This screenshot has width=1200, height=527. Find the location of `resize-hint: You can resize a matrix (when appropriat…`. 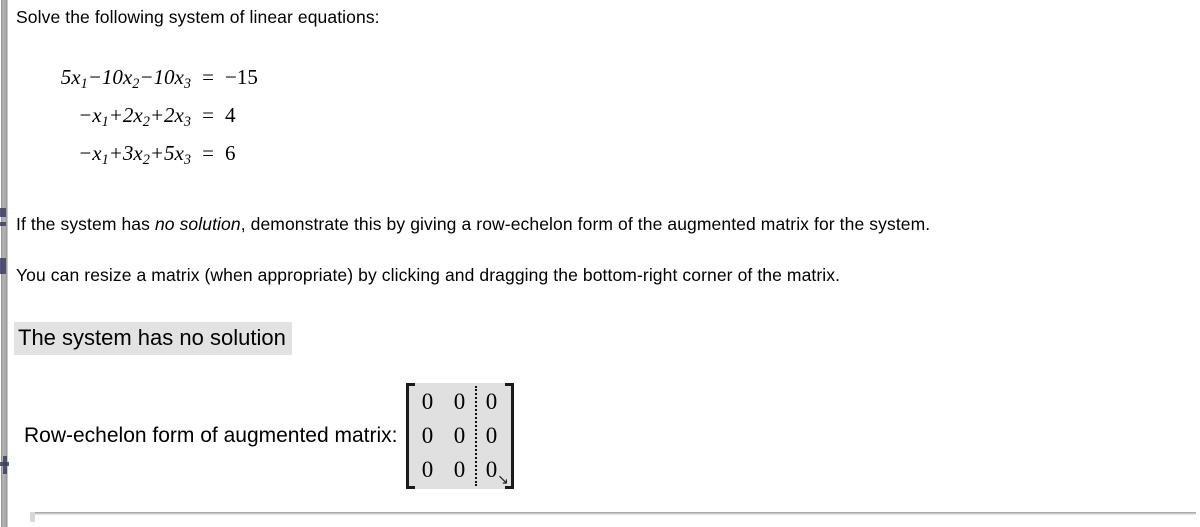

resize-hint: You can resize a matrix (when appropriat… is located at coordinates (428, 275).